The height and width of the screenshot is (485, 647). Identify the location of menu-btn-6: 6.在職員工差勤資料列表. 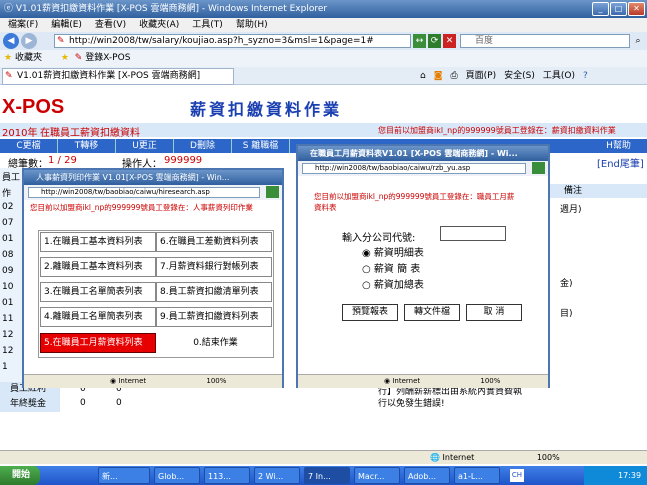
(214, 242).